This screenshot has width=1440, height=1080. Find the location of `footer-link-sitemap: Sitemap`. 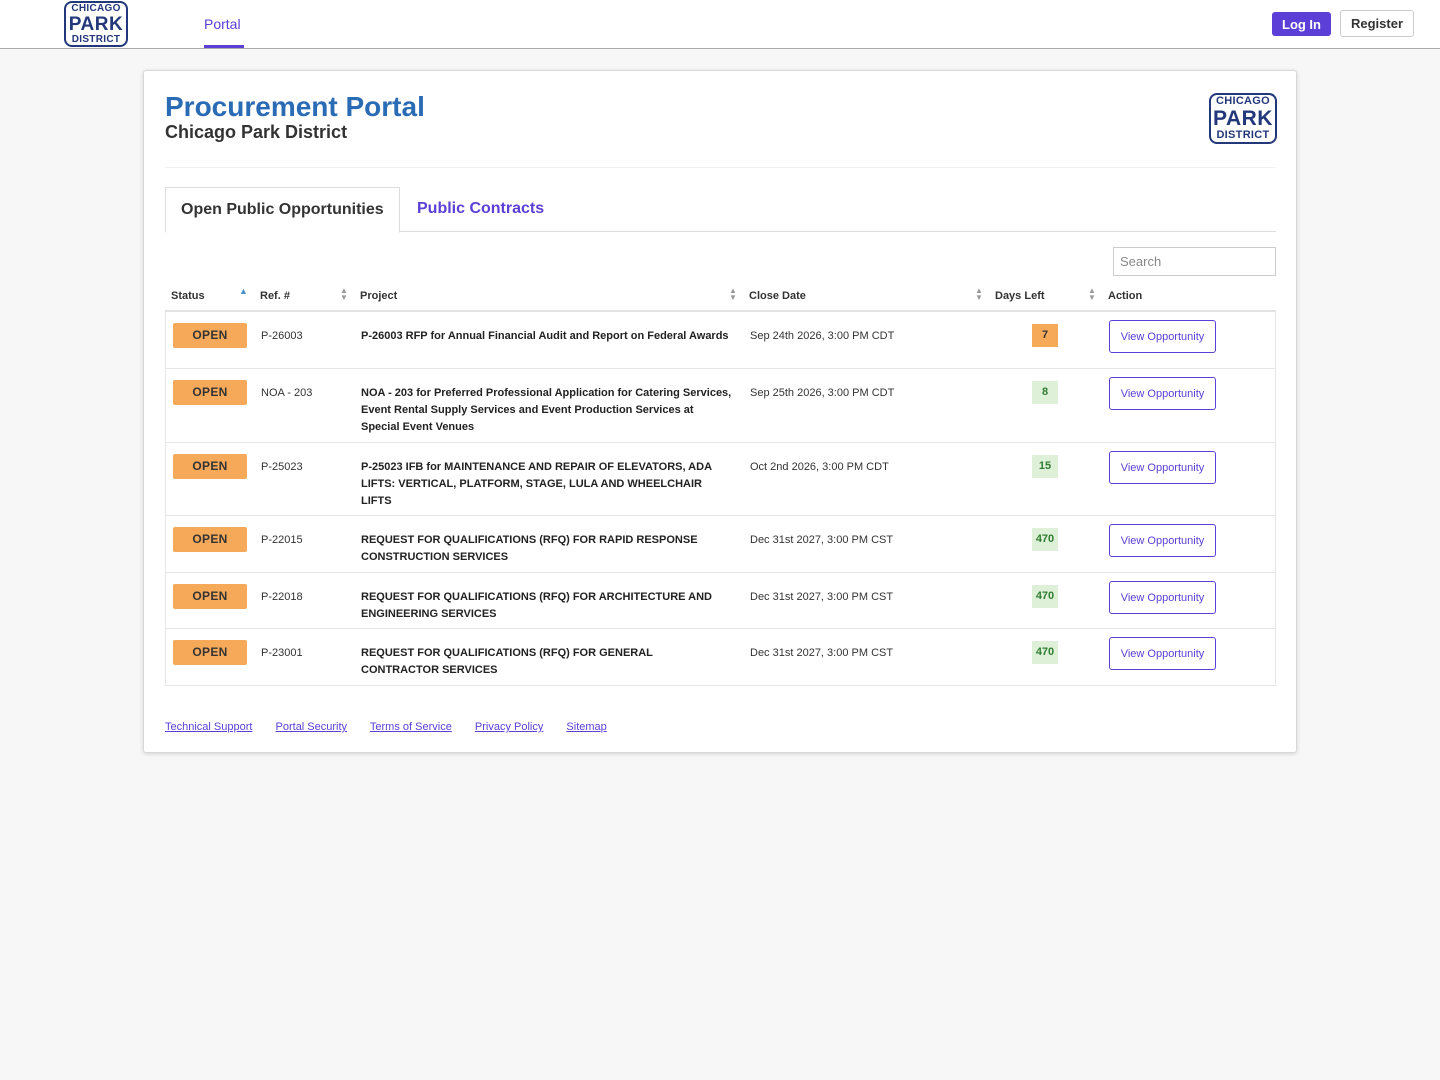

footer-link-sitemap: Sitemap is located at coordinates (586, 727).